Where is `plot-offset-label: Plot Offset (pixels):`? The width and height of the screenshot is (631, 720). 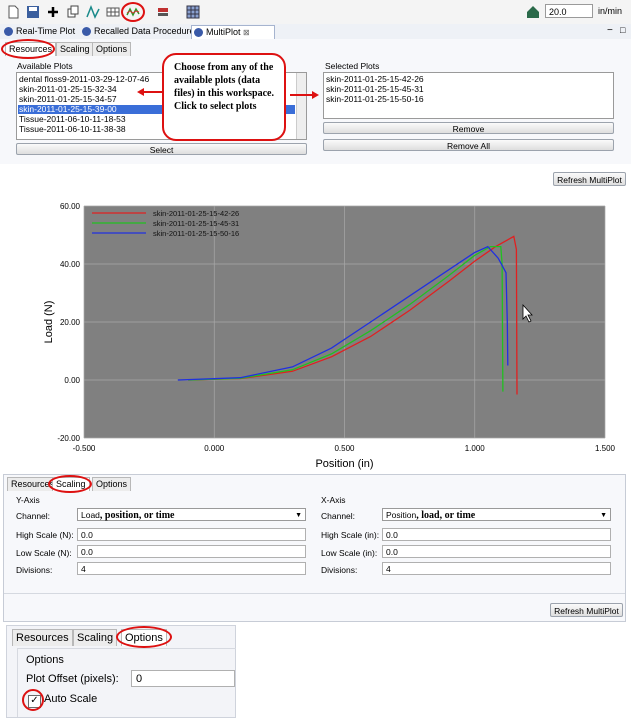 plot-offset-label: Plot Offset (pixels): is located at coordinates (72, 679).